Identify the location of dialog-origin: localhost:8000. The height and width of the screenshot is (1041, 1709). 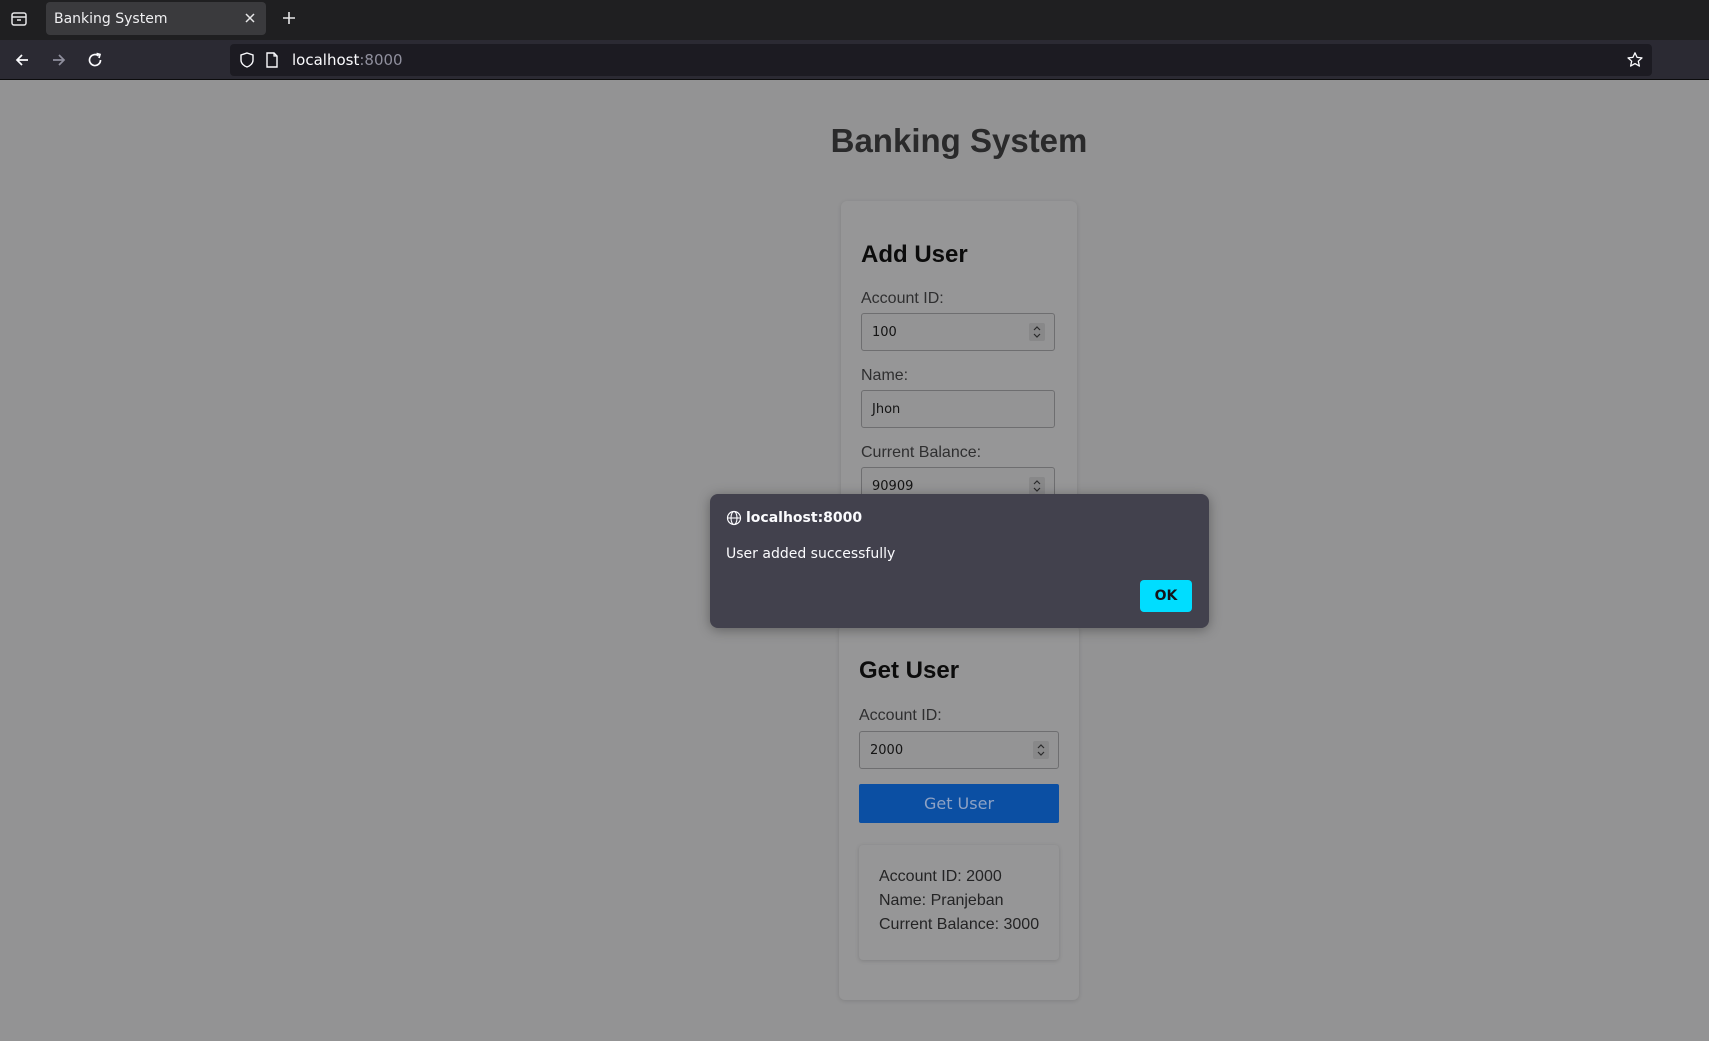
(804, 518).